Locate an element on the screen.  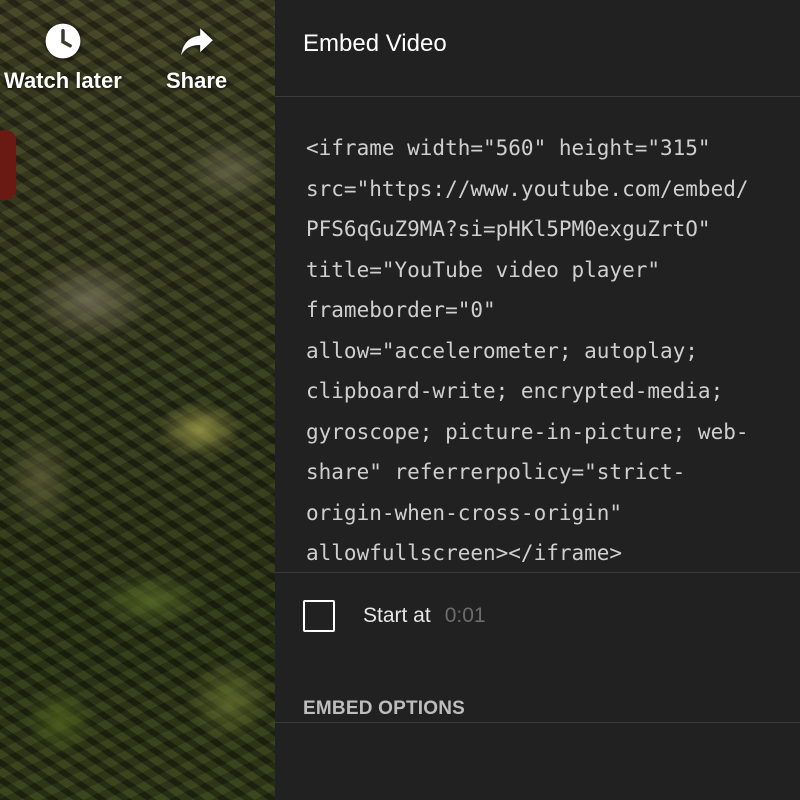
panel-title: Embed Video is located at coordinates (375, 43).